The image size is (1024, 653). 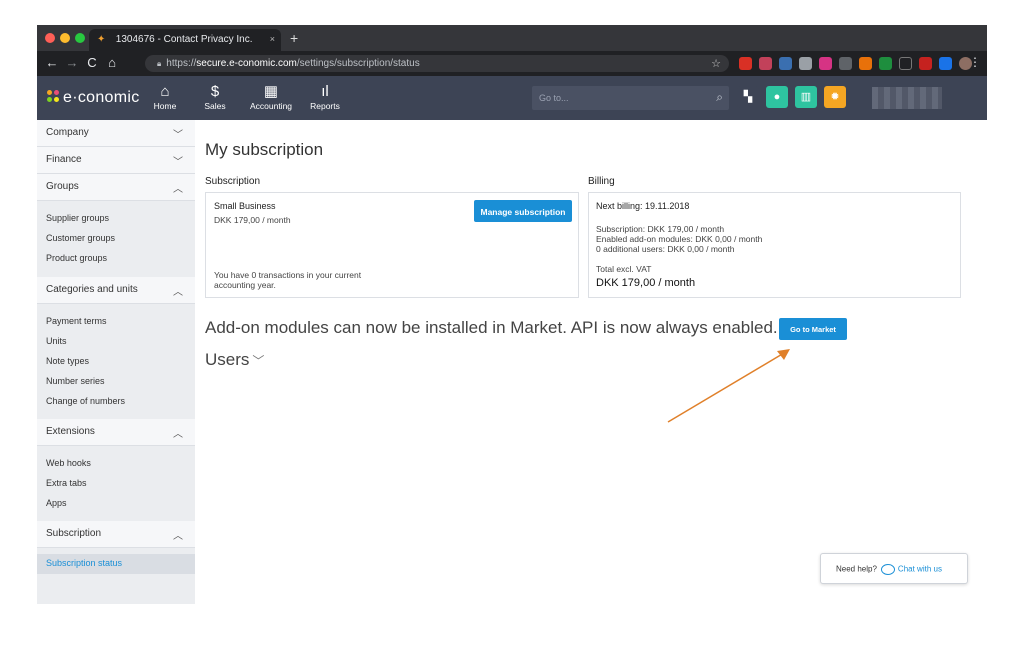 I want to click on bar-chart-icon: ıl, so click(x=325, y=91).